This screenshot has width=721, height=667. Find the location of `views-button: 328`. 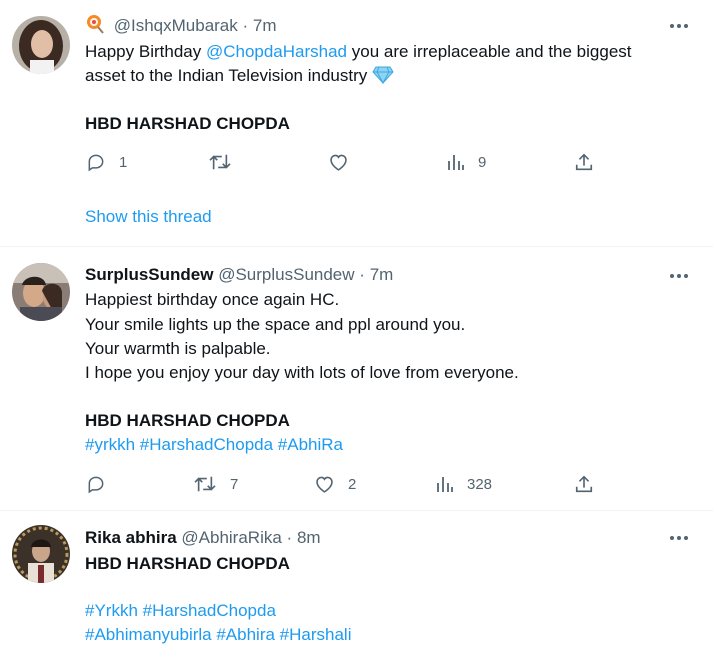

views-button: 328 is located at coordinates (464, 484).